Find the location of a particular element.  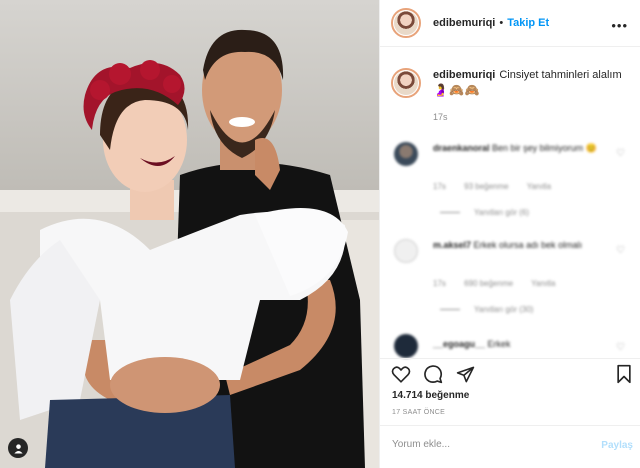

view-replies-button: Yanıtları gör (6) is located at coordinates (484, 212).